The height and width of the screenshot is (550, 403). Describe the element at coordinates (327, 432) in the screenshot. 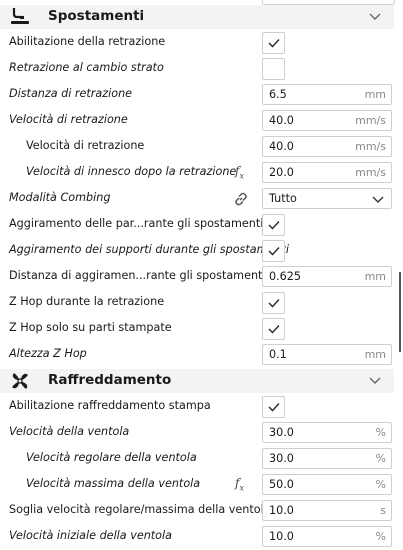

I see `cool-fan-speed-field: 30.0 %` at that location.